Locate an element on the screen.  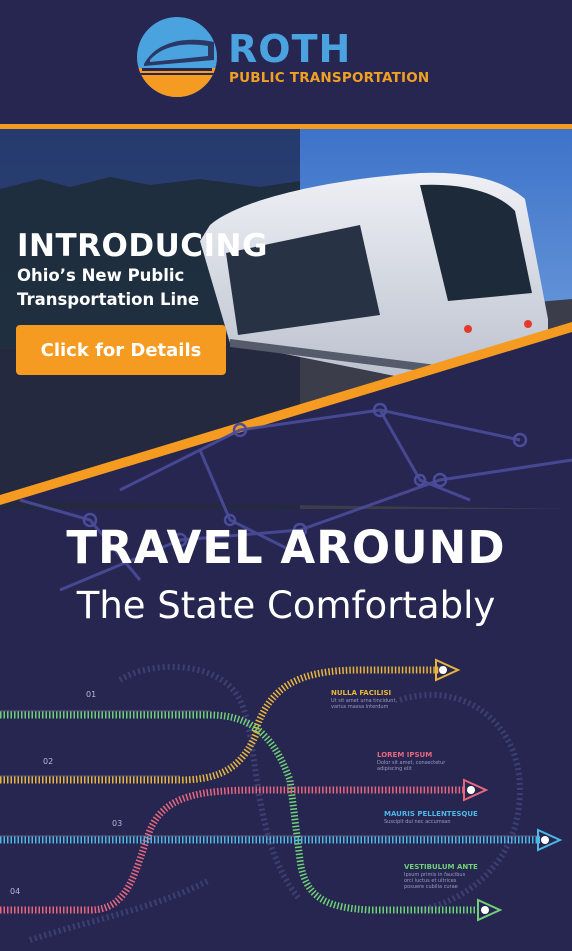
brand-tagline: PUBLIC TRANSPORTATION is located at coordinates (329, 78).